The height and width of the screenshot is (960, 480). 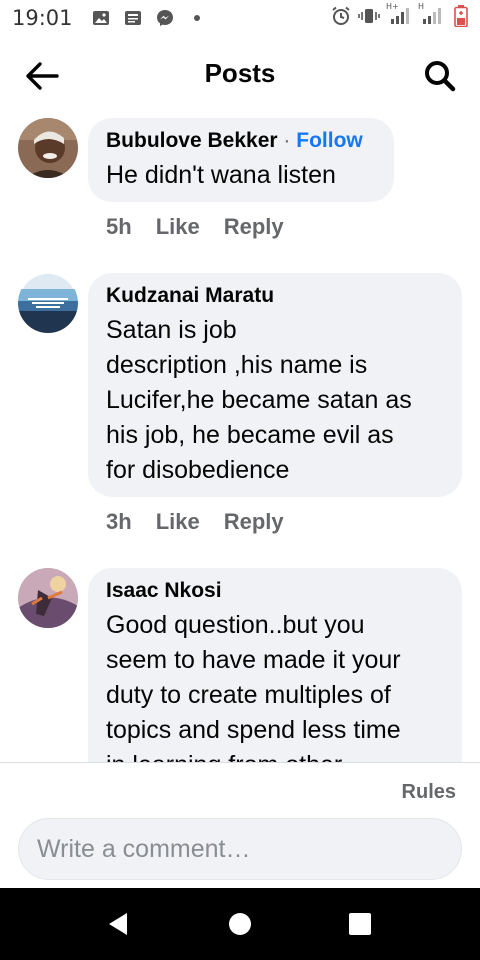 I want to click on triangle-back-icon, so click(x=118, y=924).